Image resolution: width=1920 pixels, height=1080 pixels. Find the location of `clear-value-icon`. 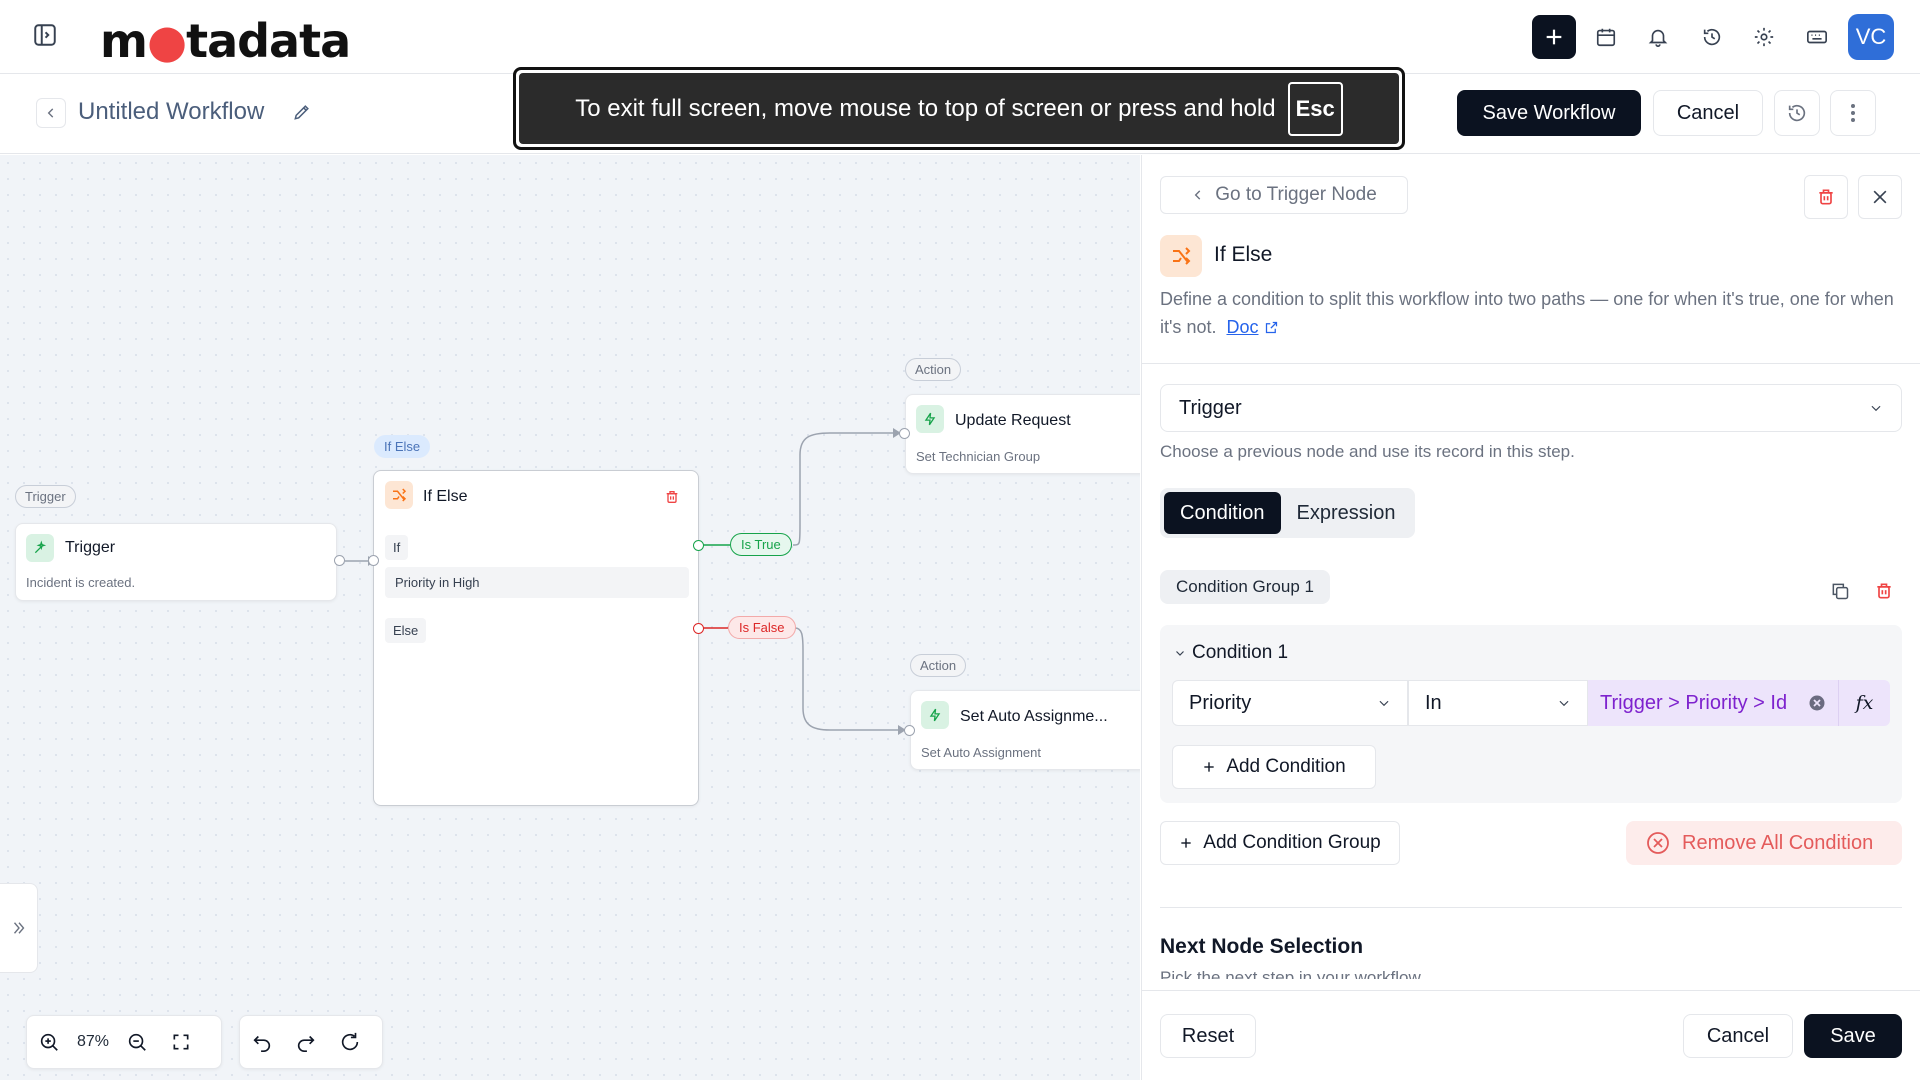

clear-value-icon is located at coordinates (1817, 703).